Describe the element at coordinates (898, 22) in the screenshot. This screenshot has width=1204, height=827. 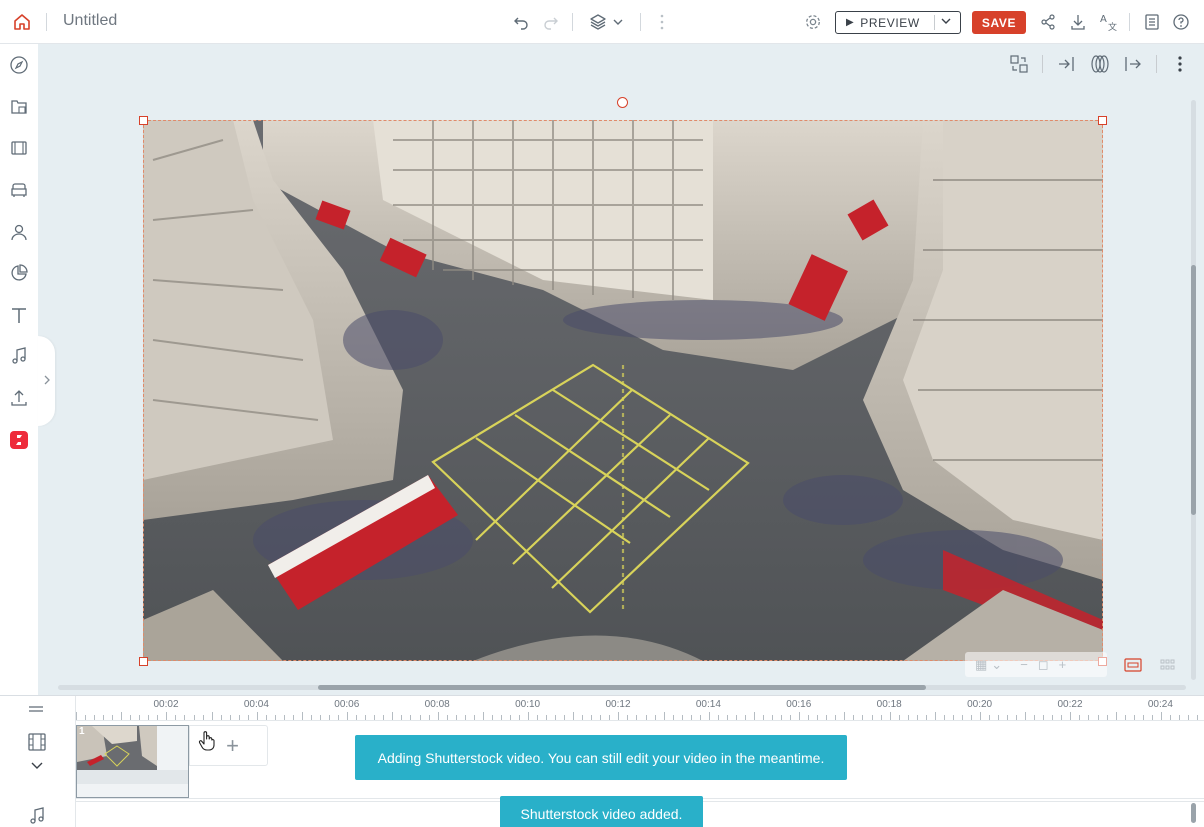
I see `preview-button: ▶ PREVIEW` at that location.